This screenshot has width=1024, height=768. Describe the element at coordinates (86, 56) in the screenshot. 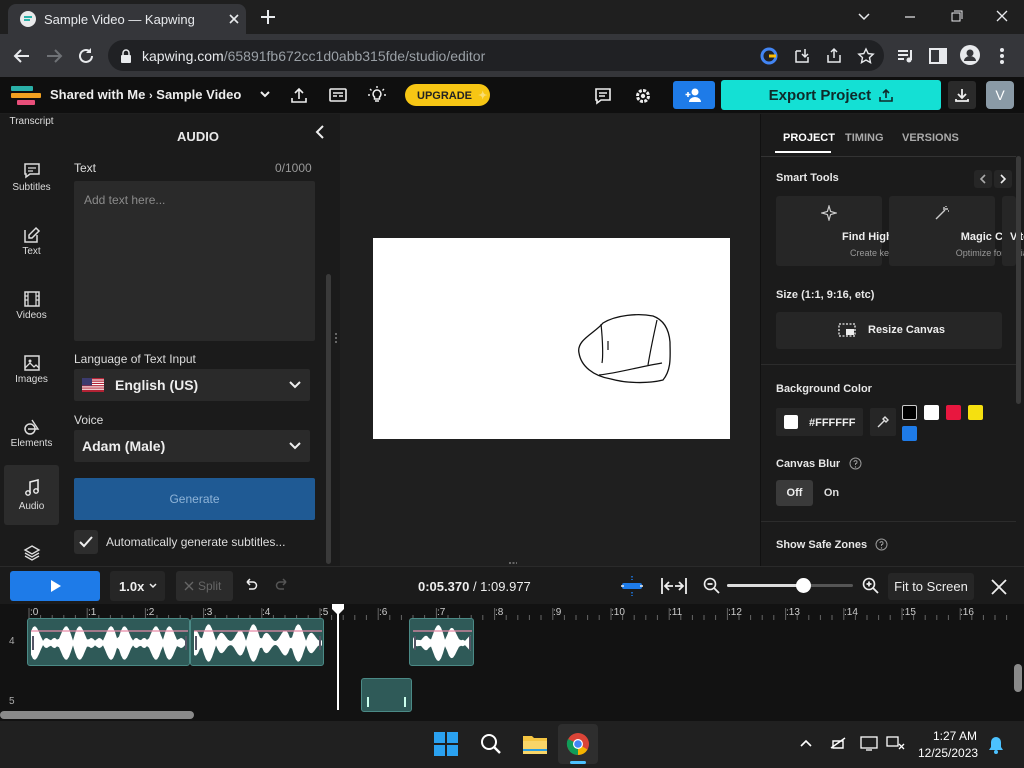

I see `reload-icon` at that location.